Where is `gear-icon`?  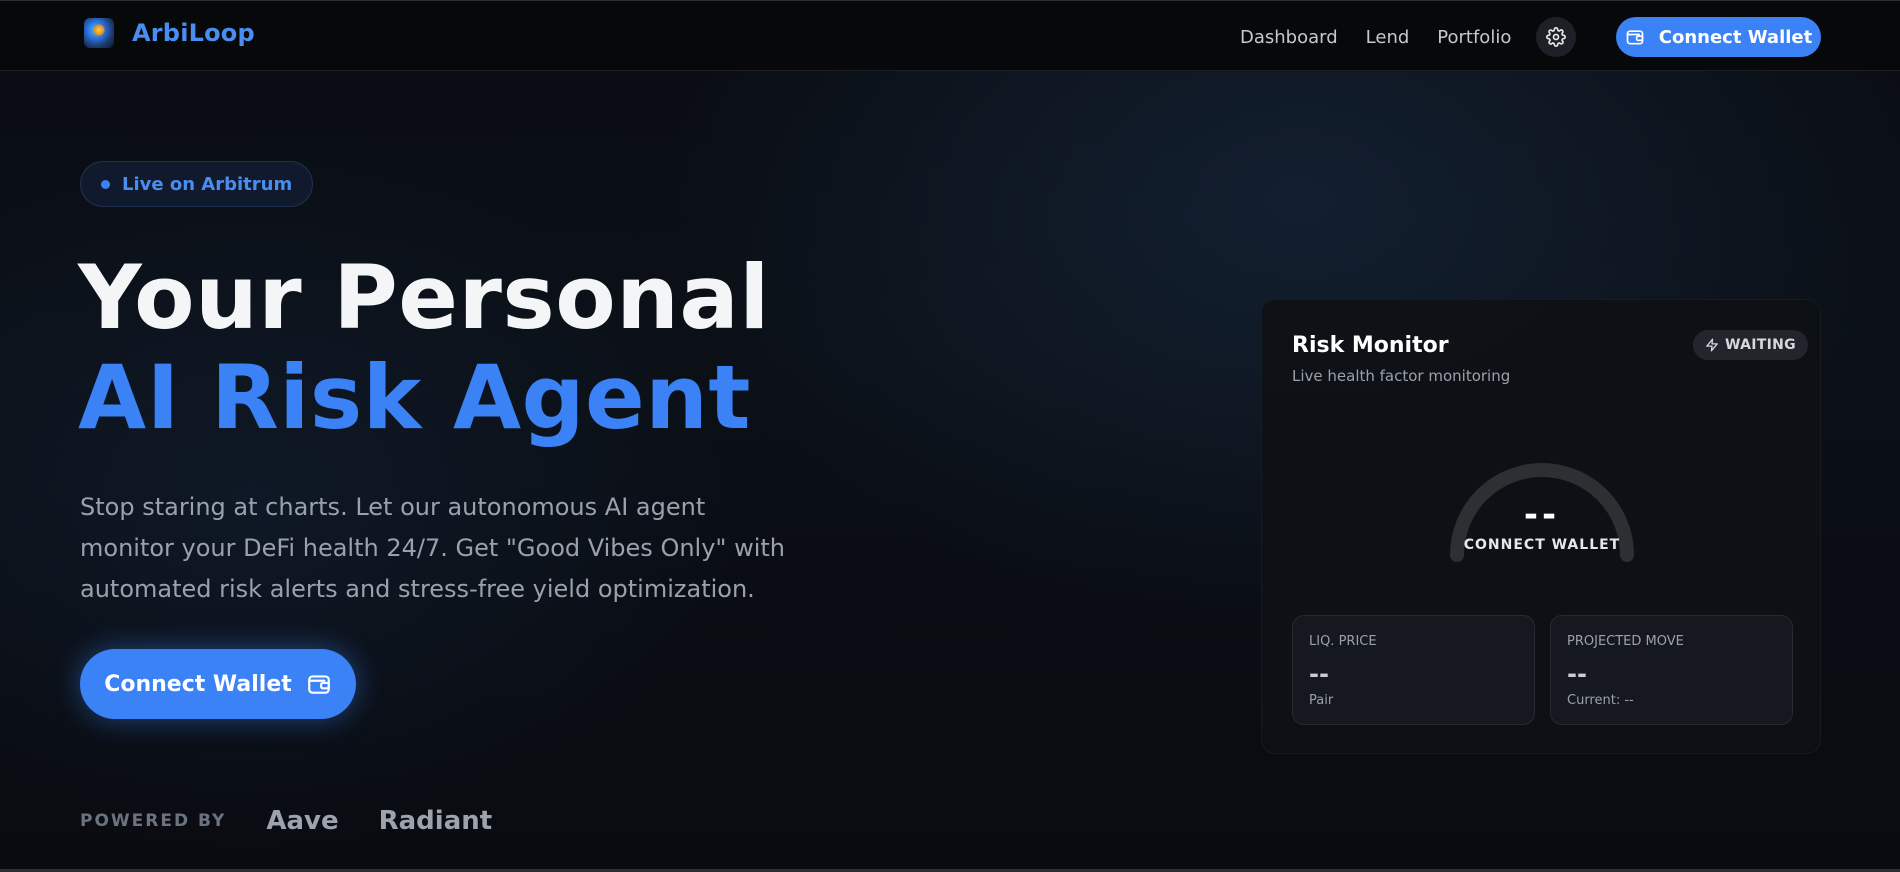 gear-icon is located at coordinates (1556, 37).